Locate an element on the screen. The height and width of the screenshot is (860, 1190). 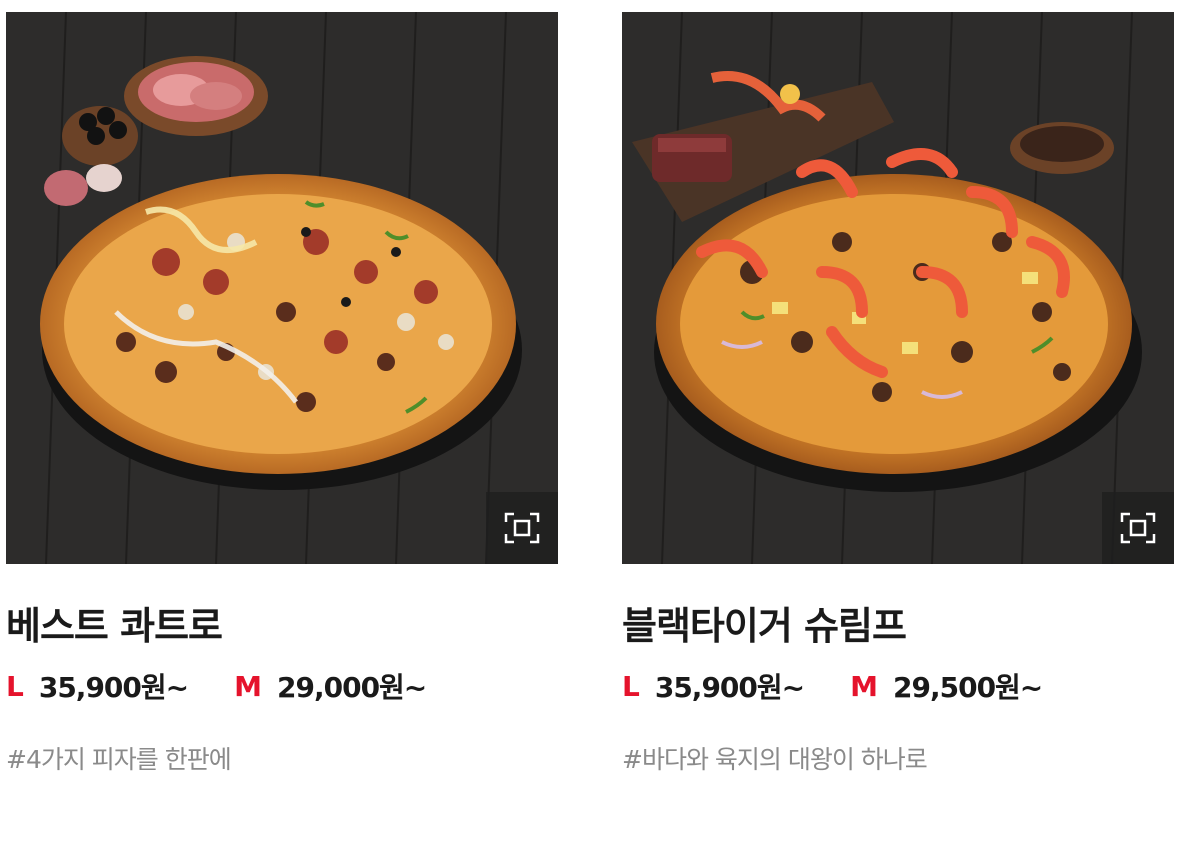
price-medium: M 29,000원~ is located at coordinates (330, 686).